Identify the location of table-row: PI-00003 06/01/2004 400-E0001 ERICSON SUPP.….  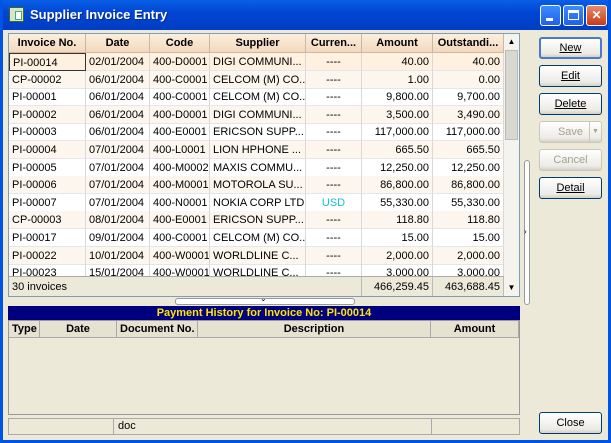
(256, 132).